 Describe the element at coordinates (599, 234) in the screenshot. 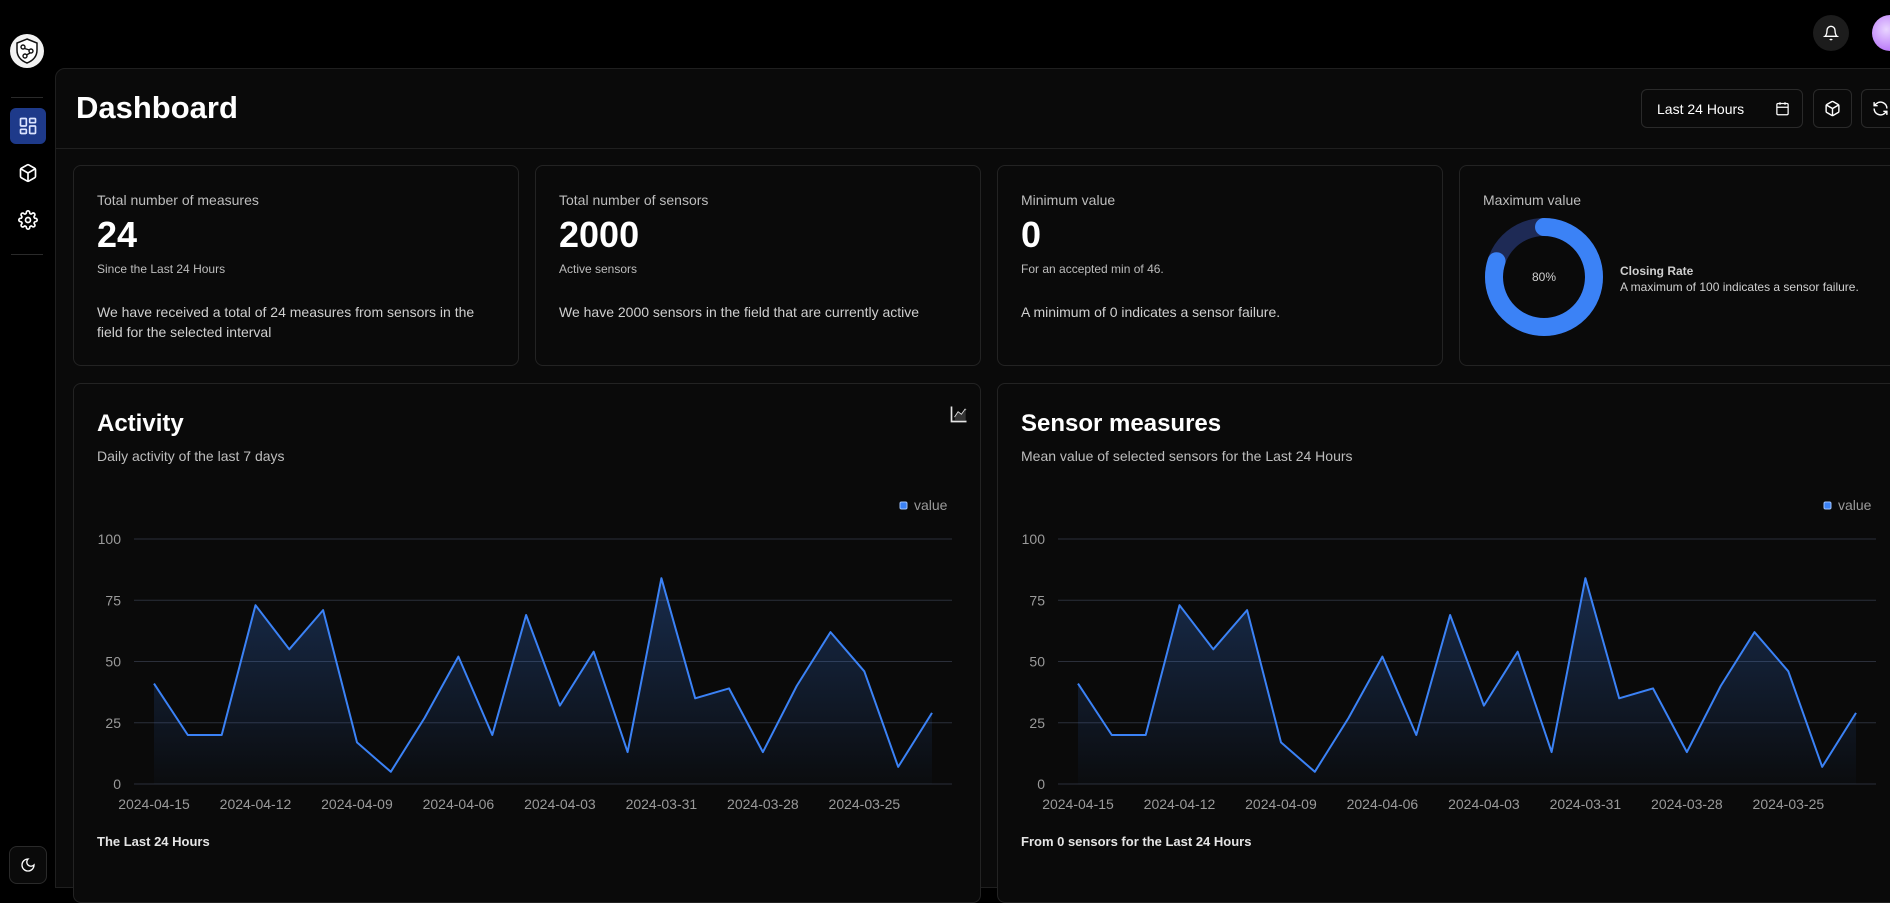

I see `stat-value: 2000` at that location.